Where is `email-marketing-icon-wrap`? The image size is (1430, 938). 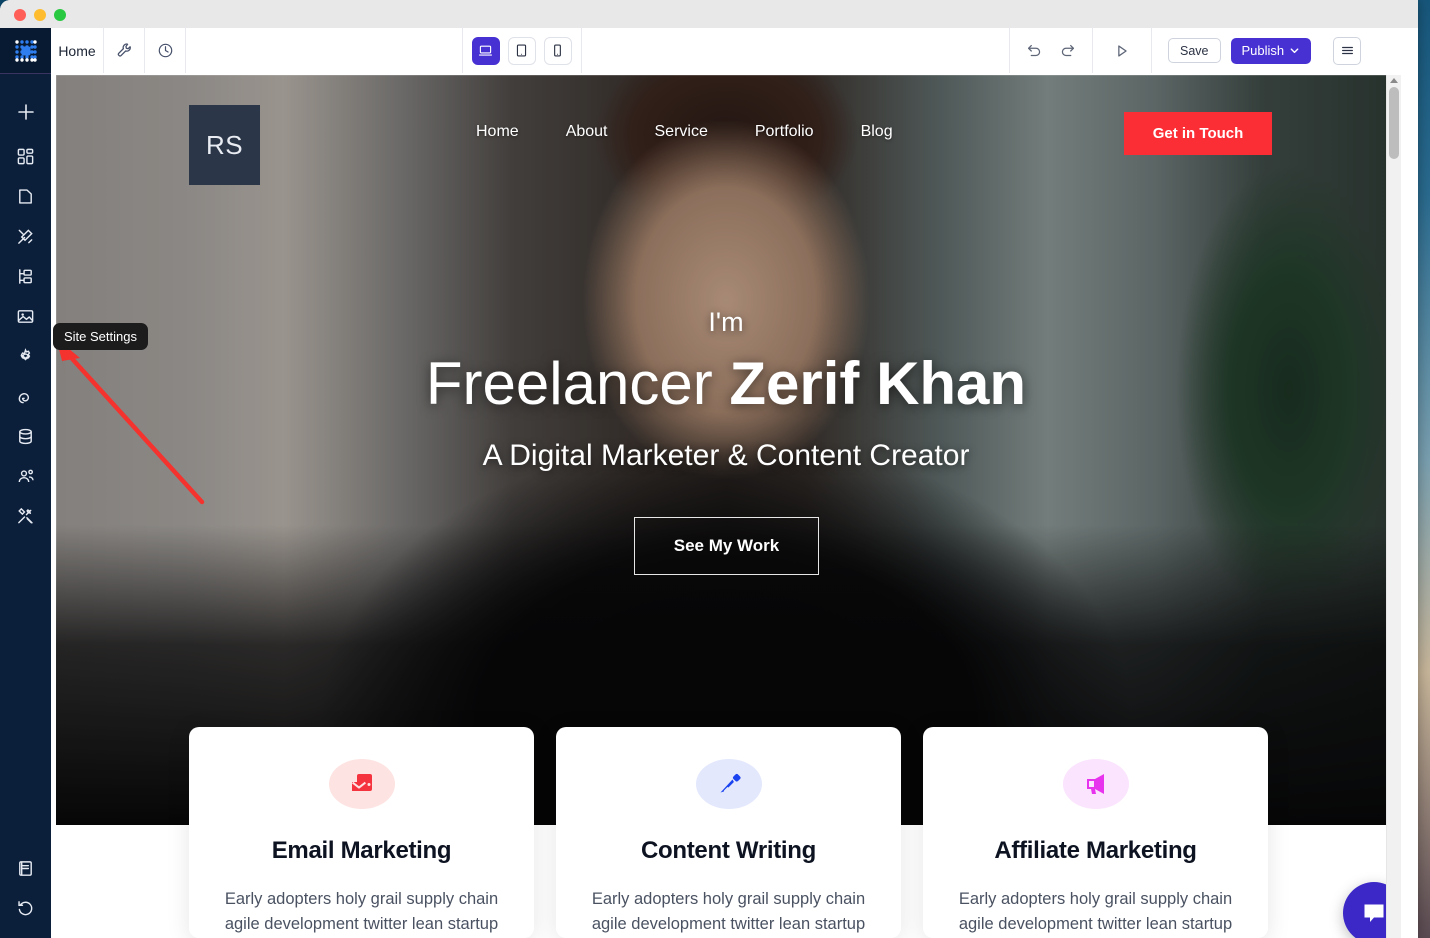
email-marketing-icon-wrap is located at coordinates (361, 784).